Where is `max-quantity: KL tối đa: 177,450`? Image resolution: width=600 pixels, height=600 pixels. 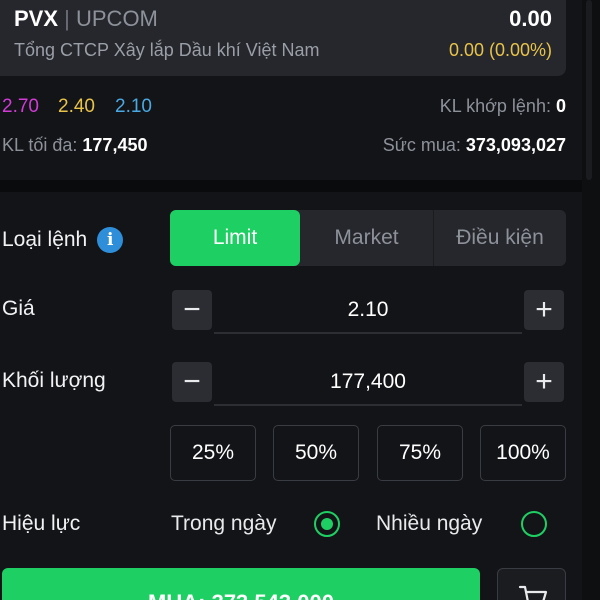 max-quantity: KL tối đa: 177,450 is located at coordinates (74, 145).